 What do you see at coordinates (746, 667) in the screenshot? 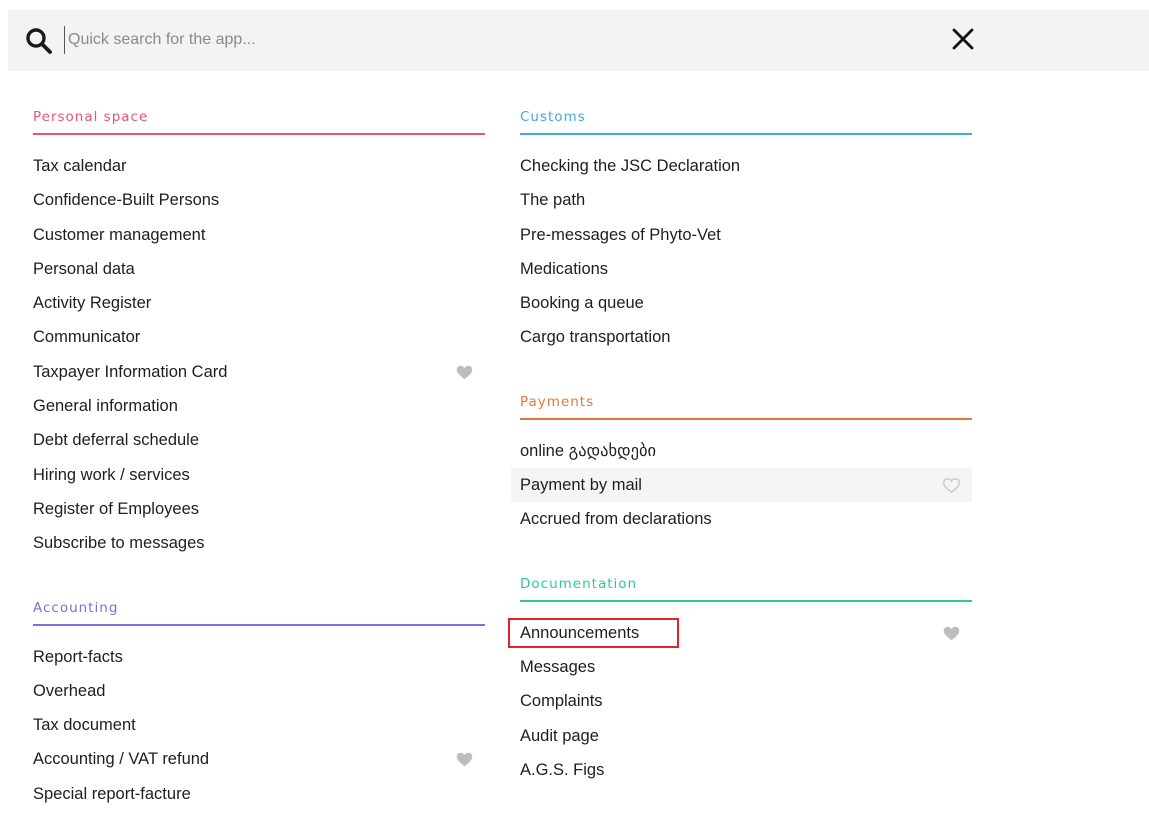
I see `app-item-documentation: Messages` at bounding box center [746, 667].